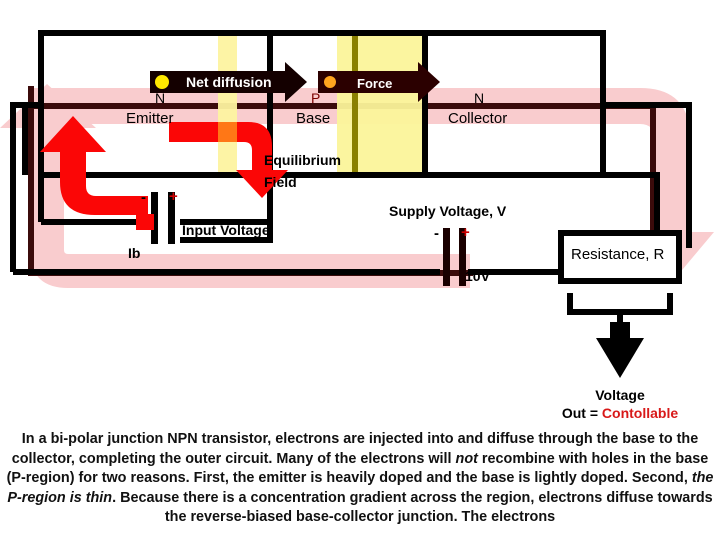 Image resolution: width=720 pixels, height=540 pixels. What do you see at coordinates (581, 413) in the screenshot?
I see `voltage-output-prefix: Out =` at bounding box center [581, 413].